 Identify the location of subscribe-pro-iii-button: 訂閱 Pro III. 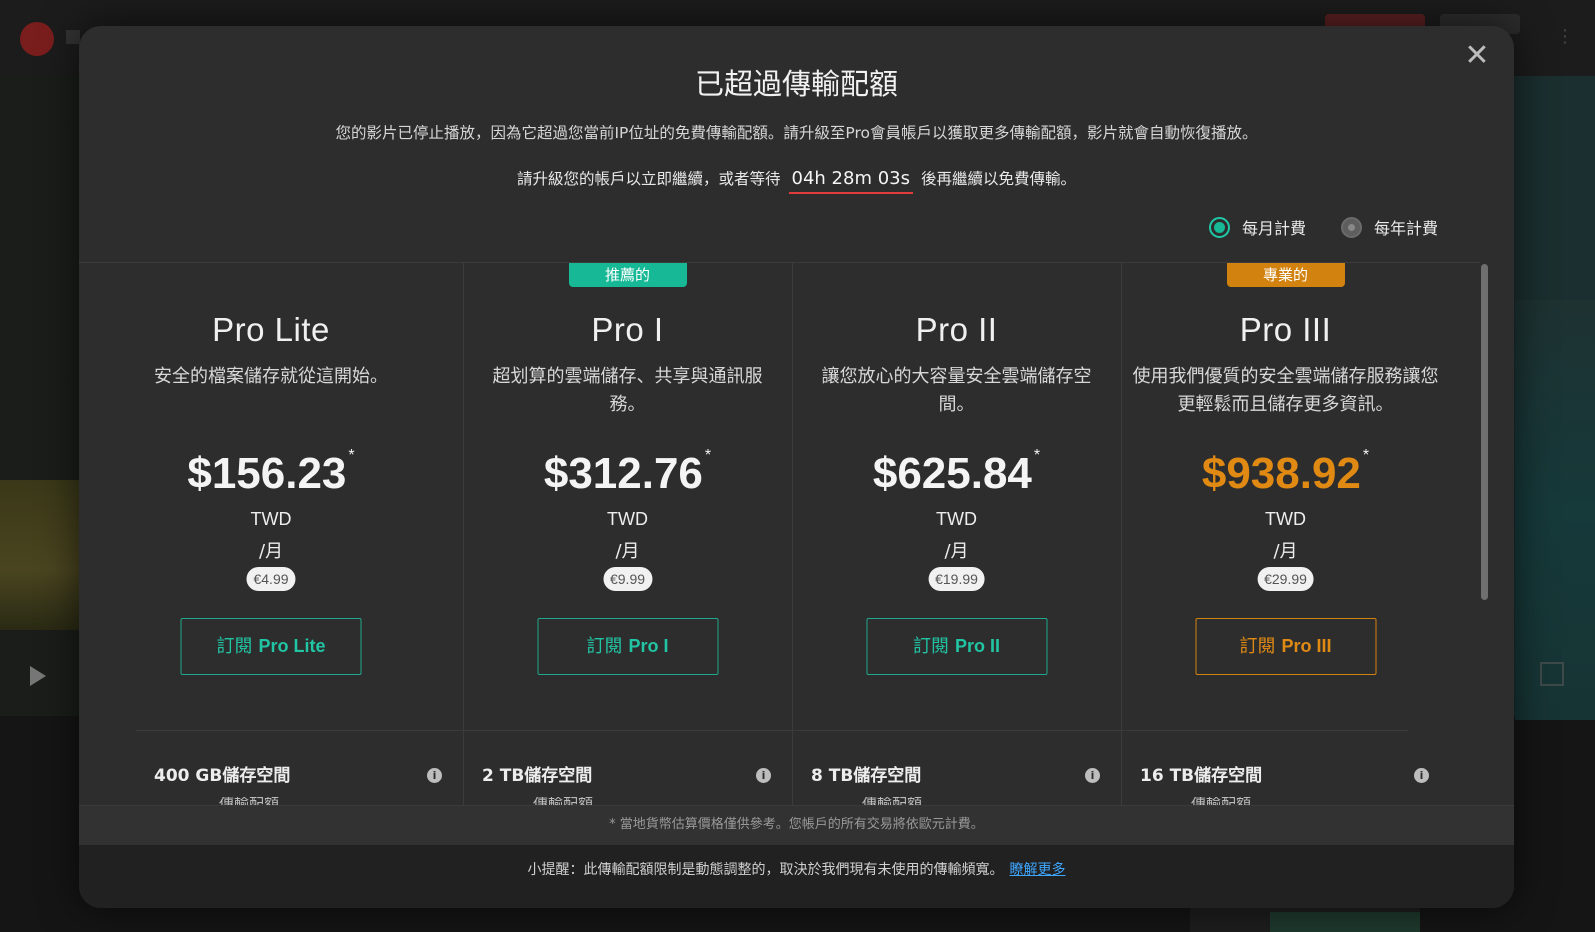
(1285, 646).